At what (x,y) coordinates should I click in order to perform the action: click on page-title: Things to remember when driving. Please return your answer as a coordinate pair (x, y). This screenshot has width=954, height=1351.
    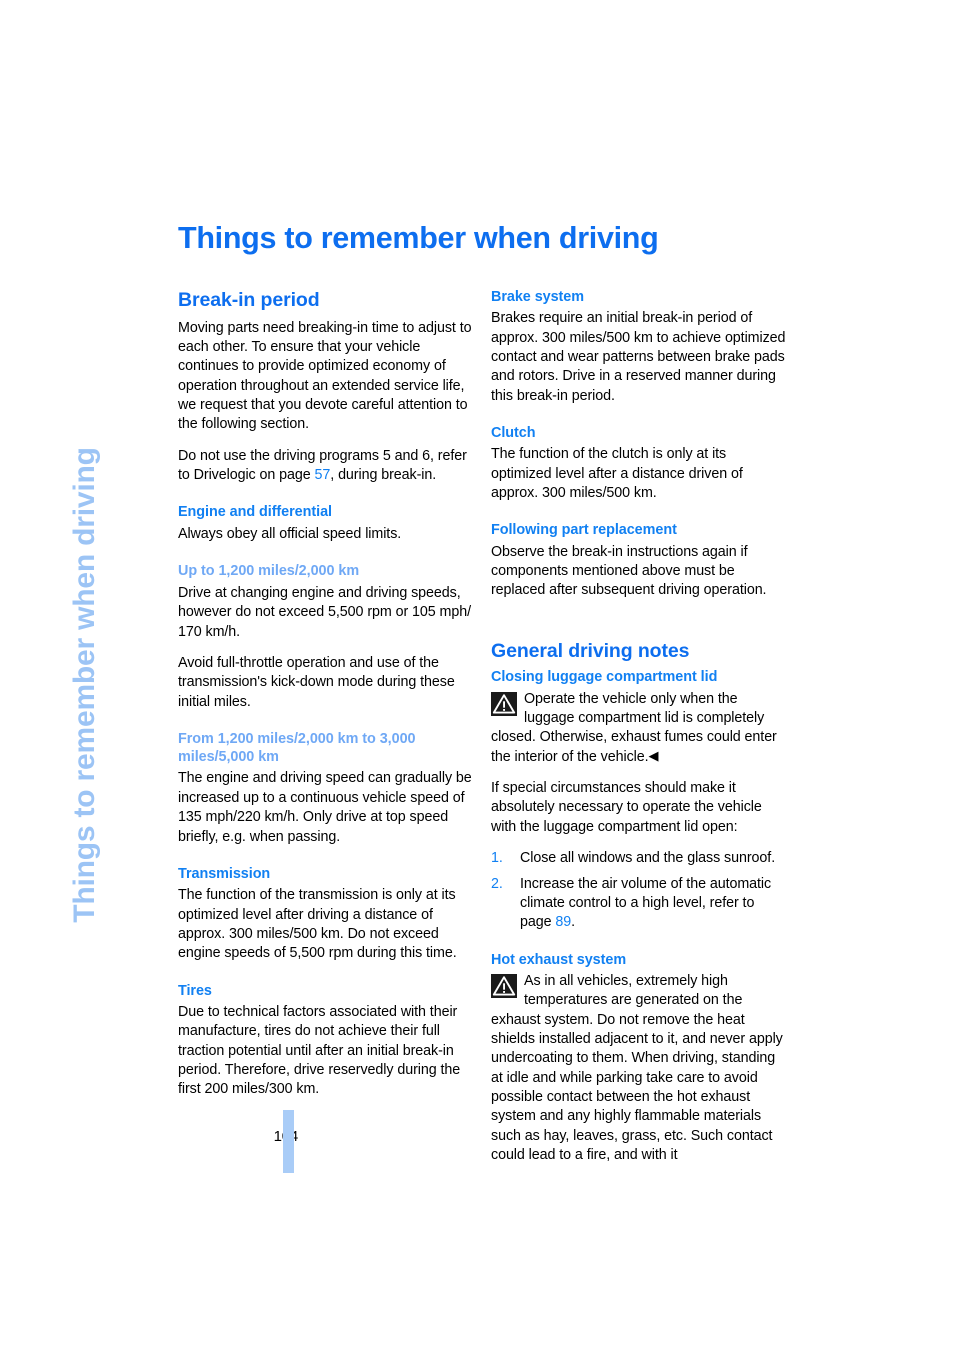
    Looking at the image, I should click on (418, 238).